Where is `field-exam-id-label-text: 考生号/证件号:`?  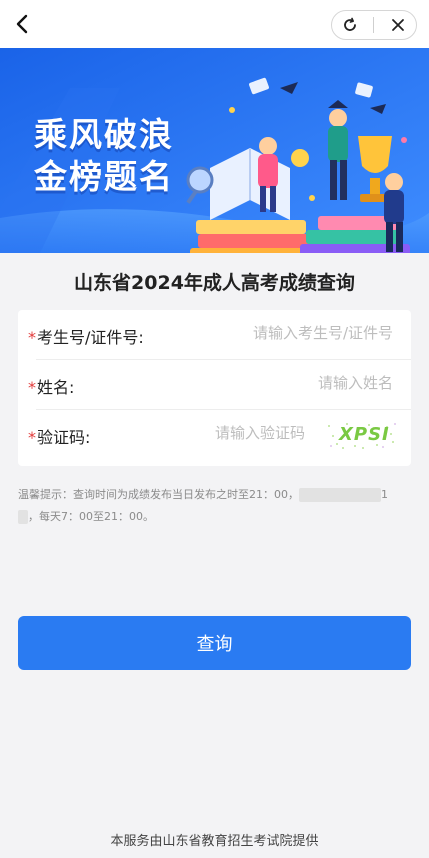 field-exam-id-label-text: 考生号/证件号: is located at coordinates (90, 337).